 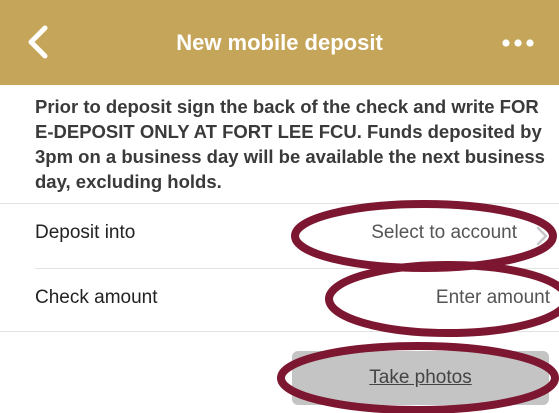 What do you see at coordinates (85, 232) in the screenshot?
I see `deposit-into-label: Deposit into` at bounding box center [85, 232].